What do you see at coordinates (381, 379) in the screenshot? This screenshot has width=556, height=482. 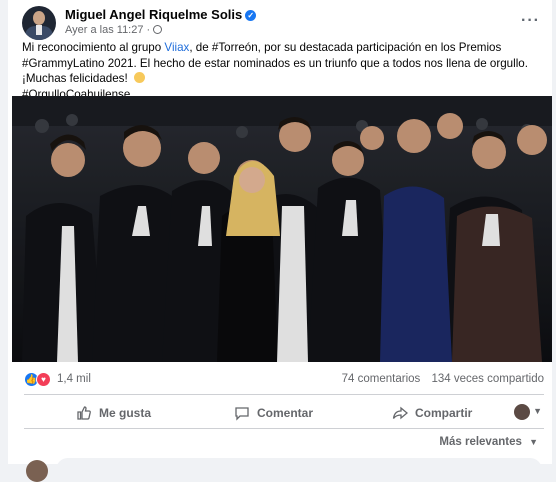 I see `comments-count: 74 comentarios` at bounding box center [381, 379].